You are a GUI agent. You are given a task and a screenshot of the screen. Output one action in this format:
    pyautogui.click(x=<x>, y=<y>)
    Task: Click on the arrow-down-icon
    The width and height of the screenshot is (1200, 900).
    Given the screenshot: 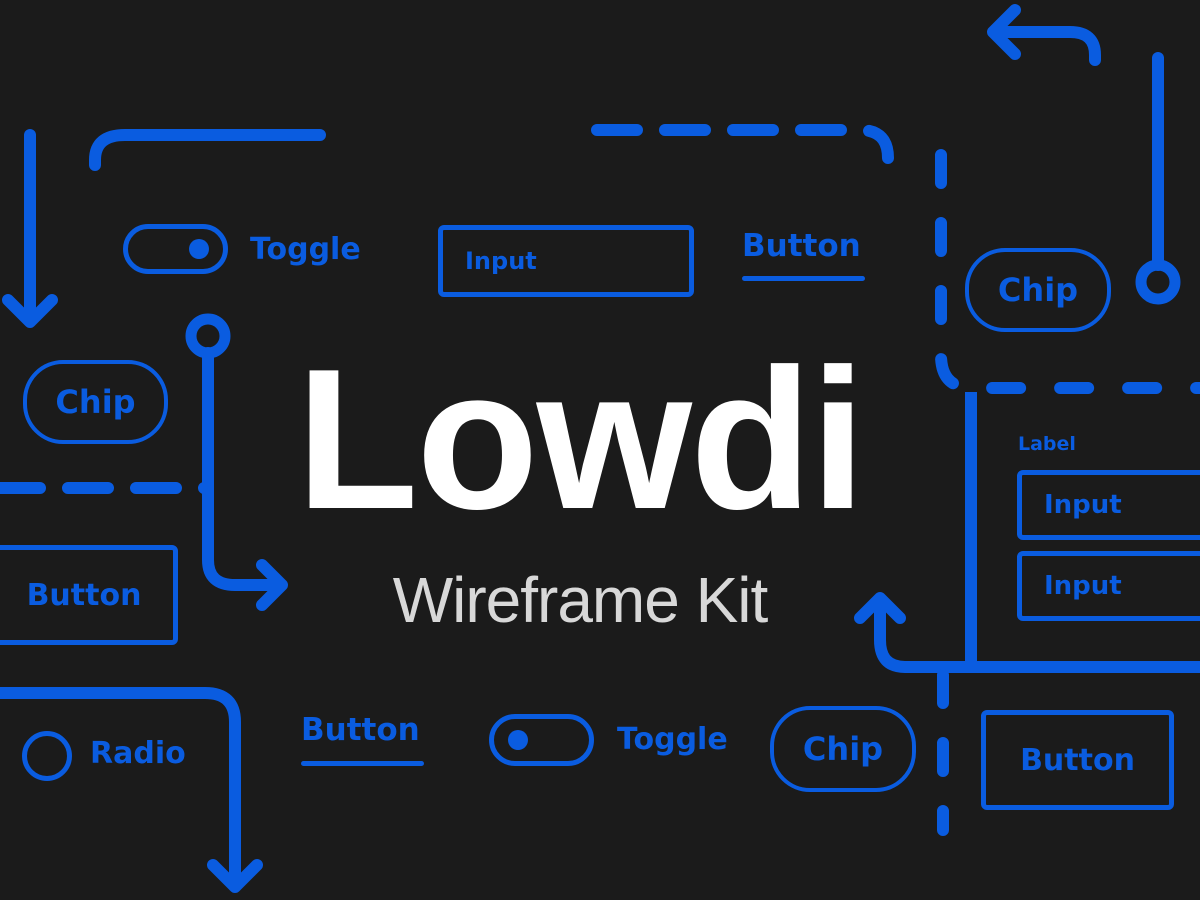 What is the action you would take?
    pyautogui.click(x=30, y=228)
    